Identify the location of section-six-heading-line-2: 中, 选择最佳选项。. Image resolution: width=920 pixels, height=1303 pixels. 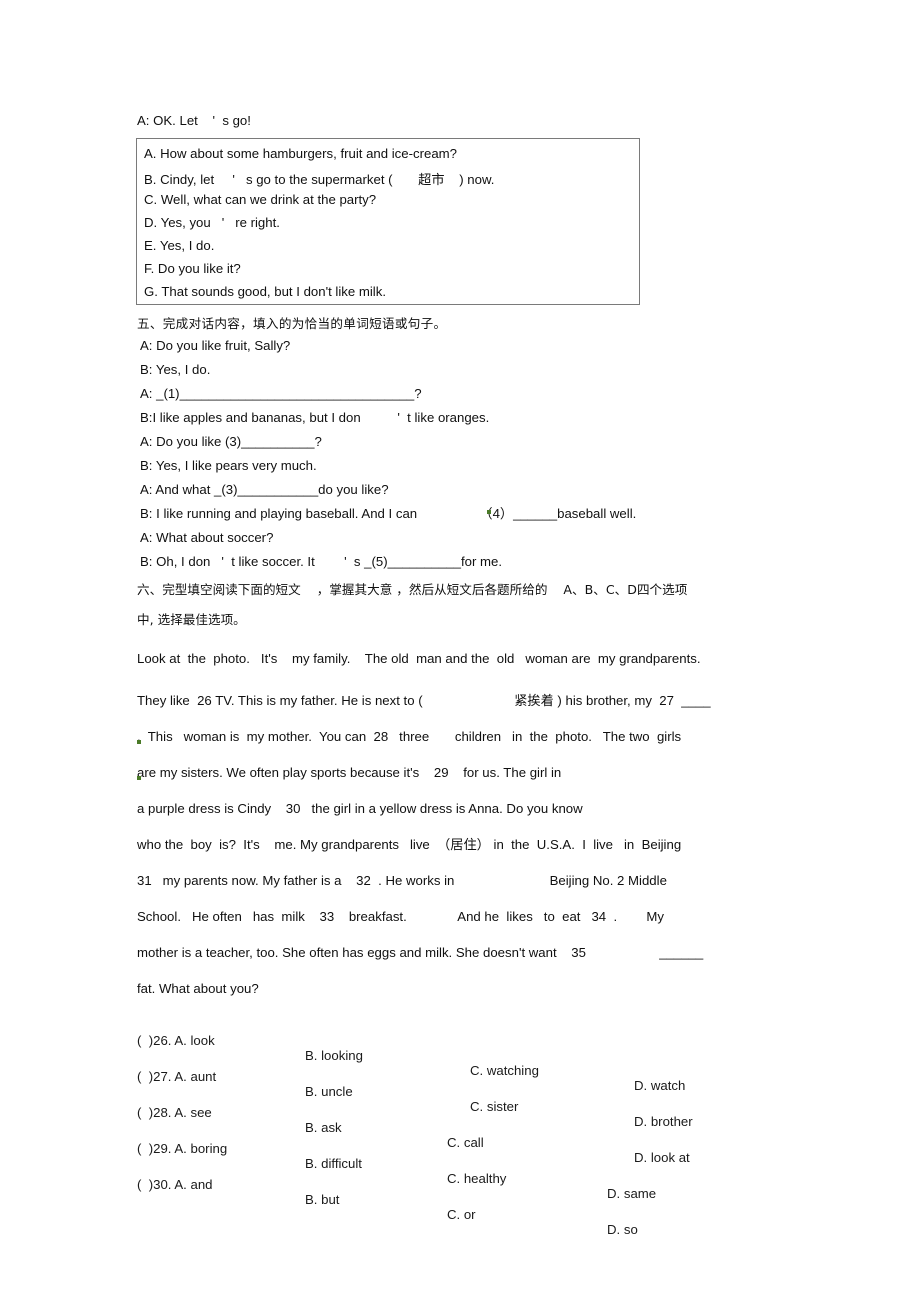
(191, 619).